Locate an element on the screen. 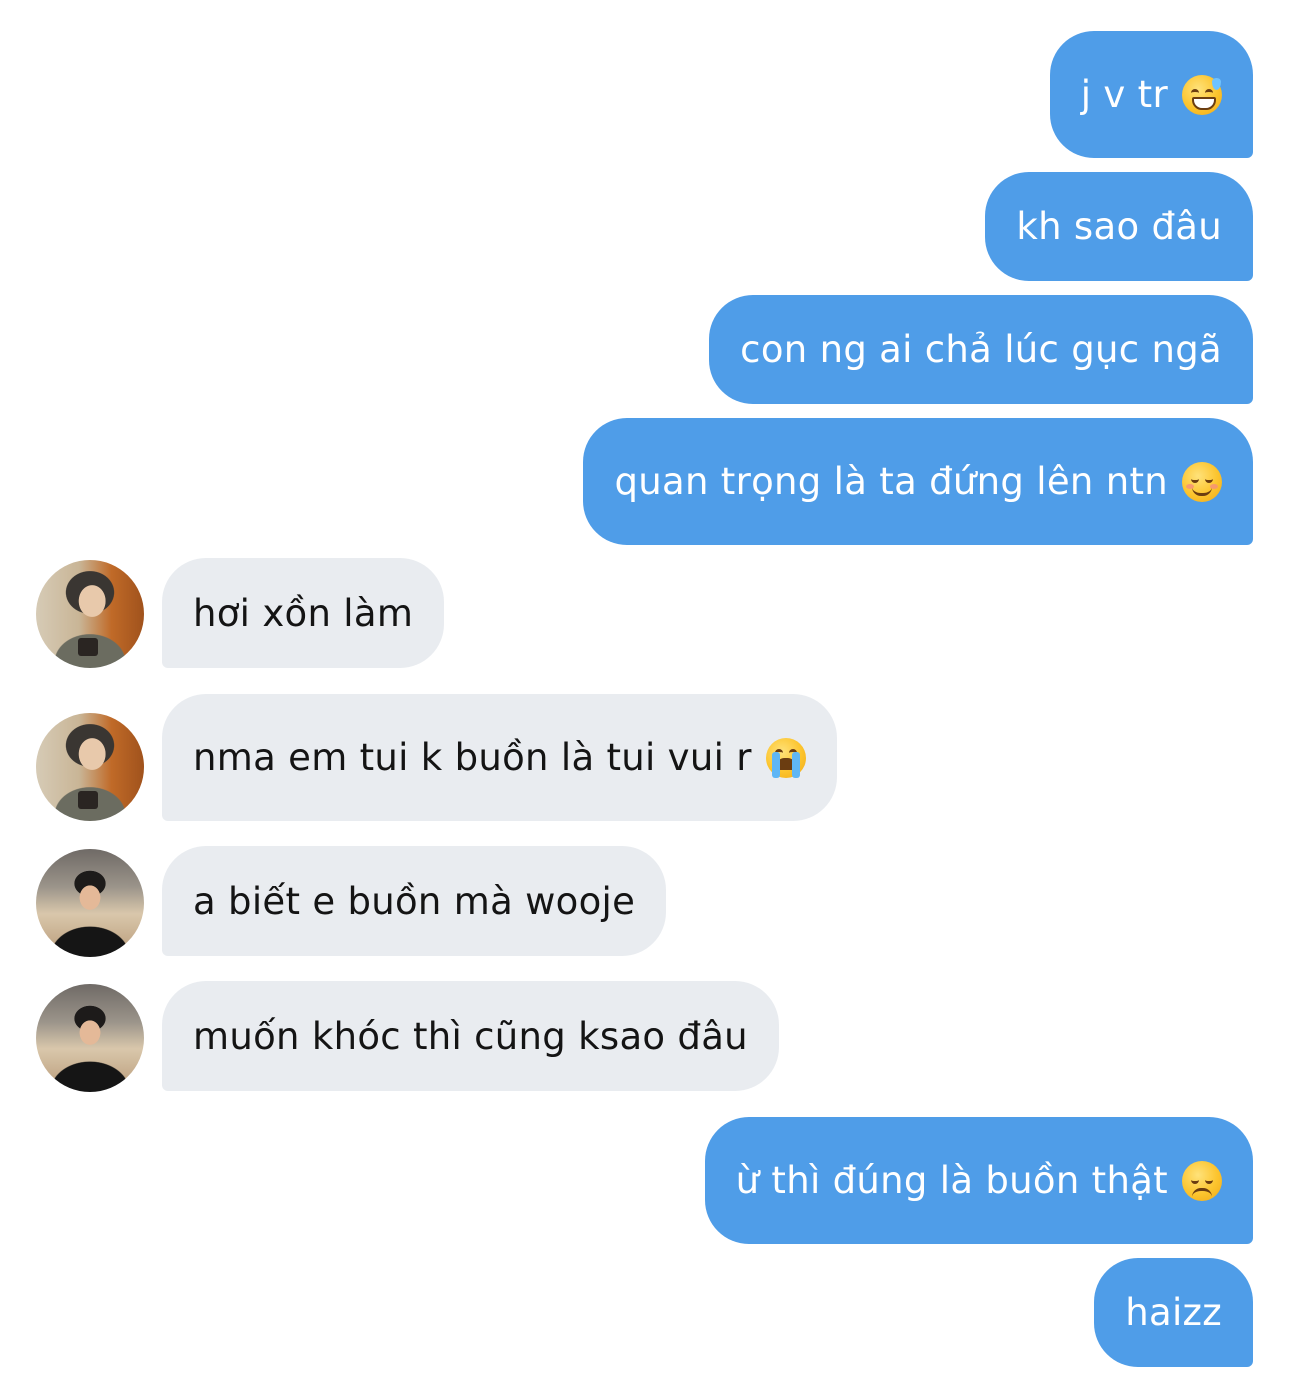 The image size is (1290, 1374). received-message-bubble: a biết e buồn mà wooje is located at coordinates (414, 901).